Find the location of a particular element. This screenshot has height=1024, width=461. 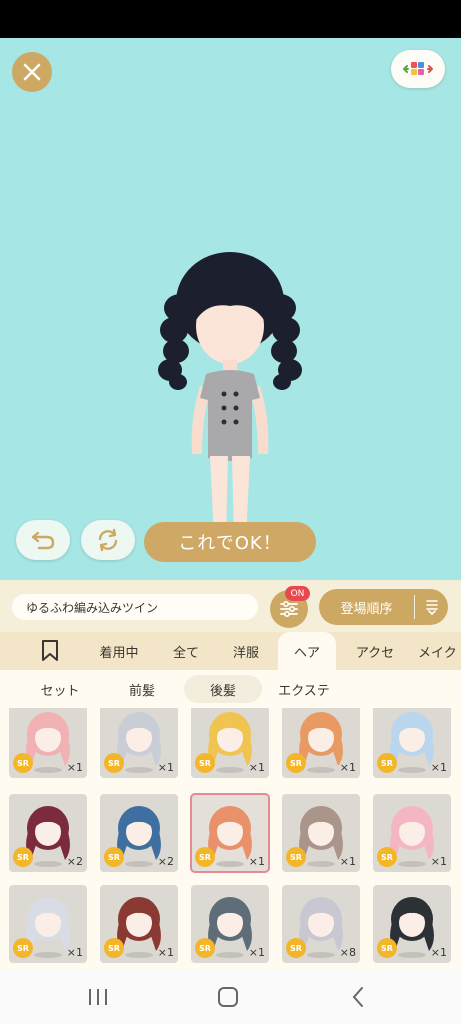

background-color-button is located at coordinates (418, 69).